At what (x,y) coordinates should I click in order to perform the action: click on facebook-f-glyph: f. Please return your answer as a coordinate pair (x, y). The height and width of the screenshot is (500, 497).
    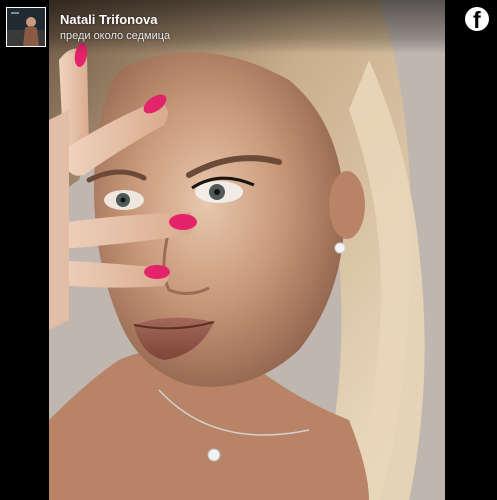
    Looking at the image, I should click on (477, 19).